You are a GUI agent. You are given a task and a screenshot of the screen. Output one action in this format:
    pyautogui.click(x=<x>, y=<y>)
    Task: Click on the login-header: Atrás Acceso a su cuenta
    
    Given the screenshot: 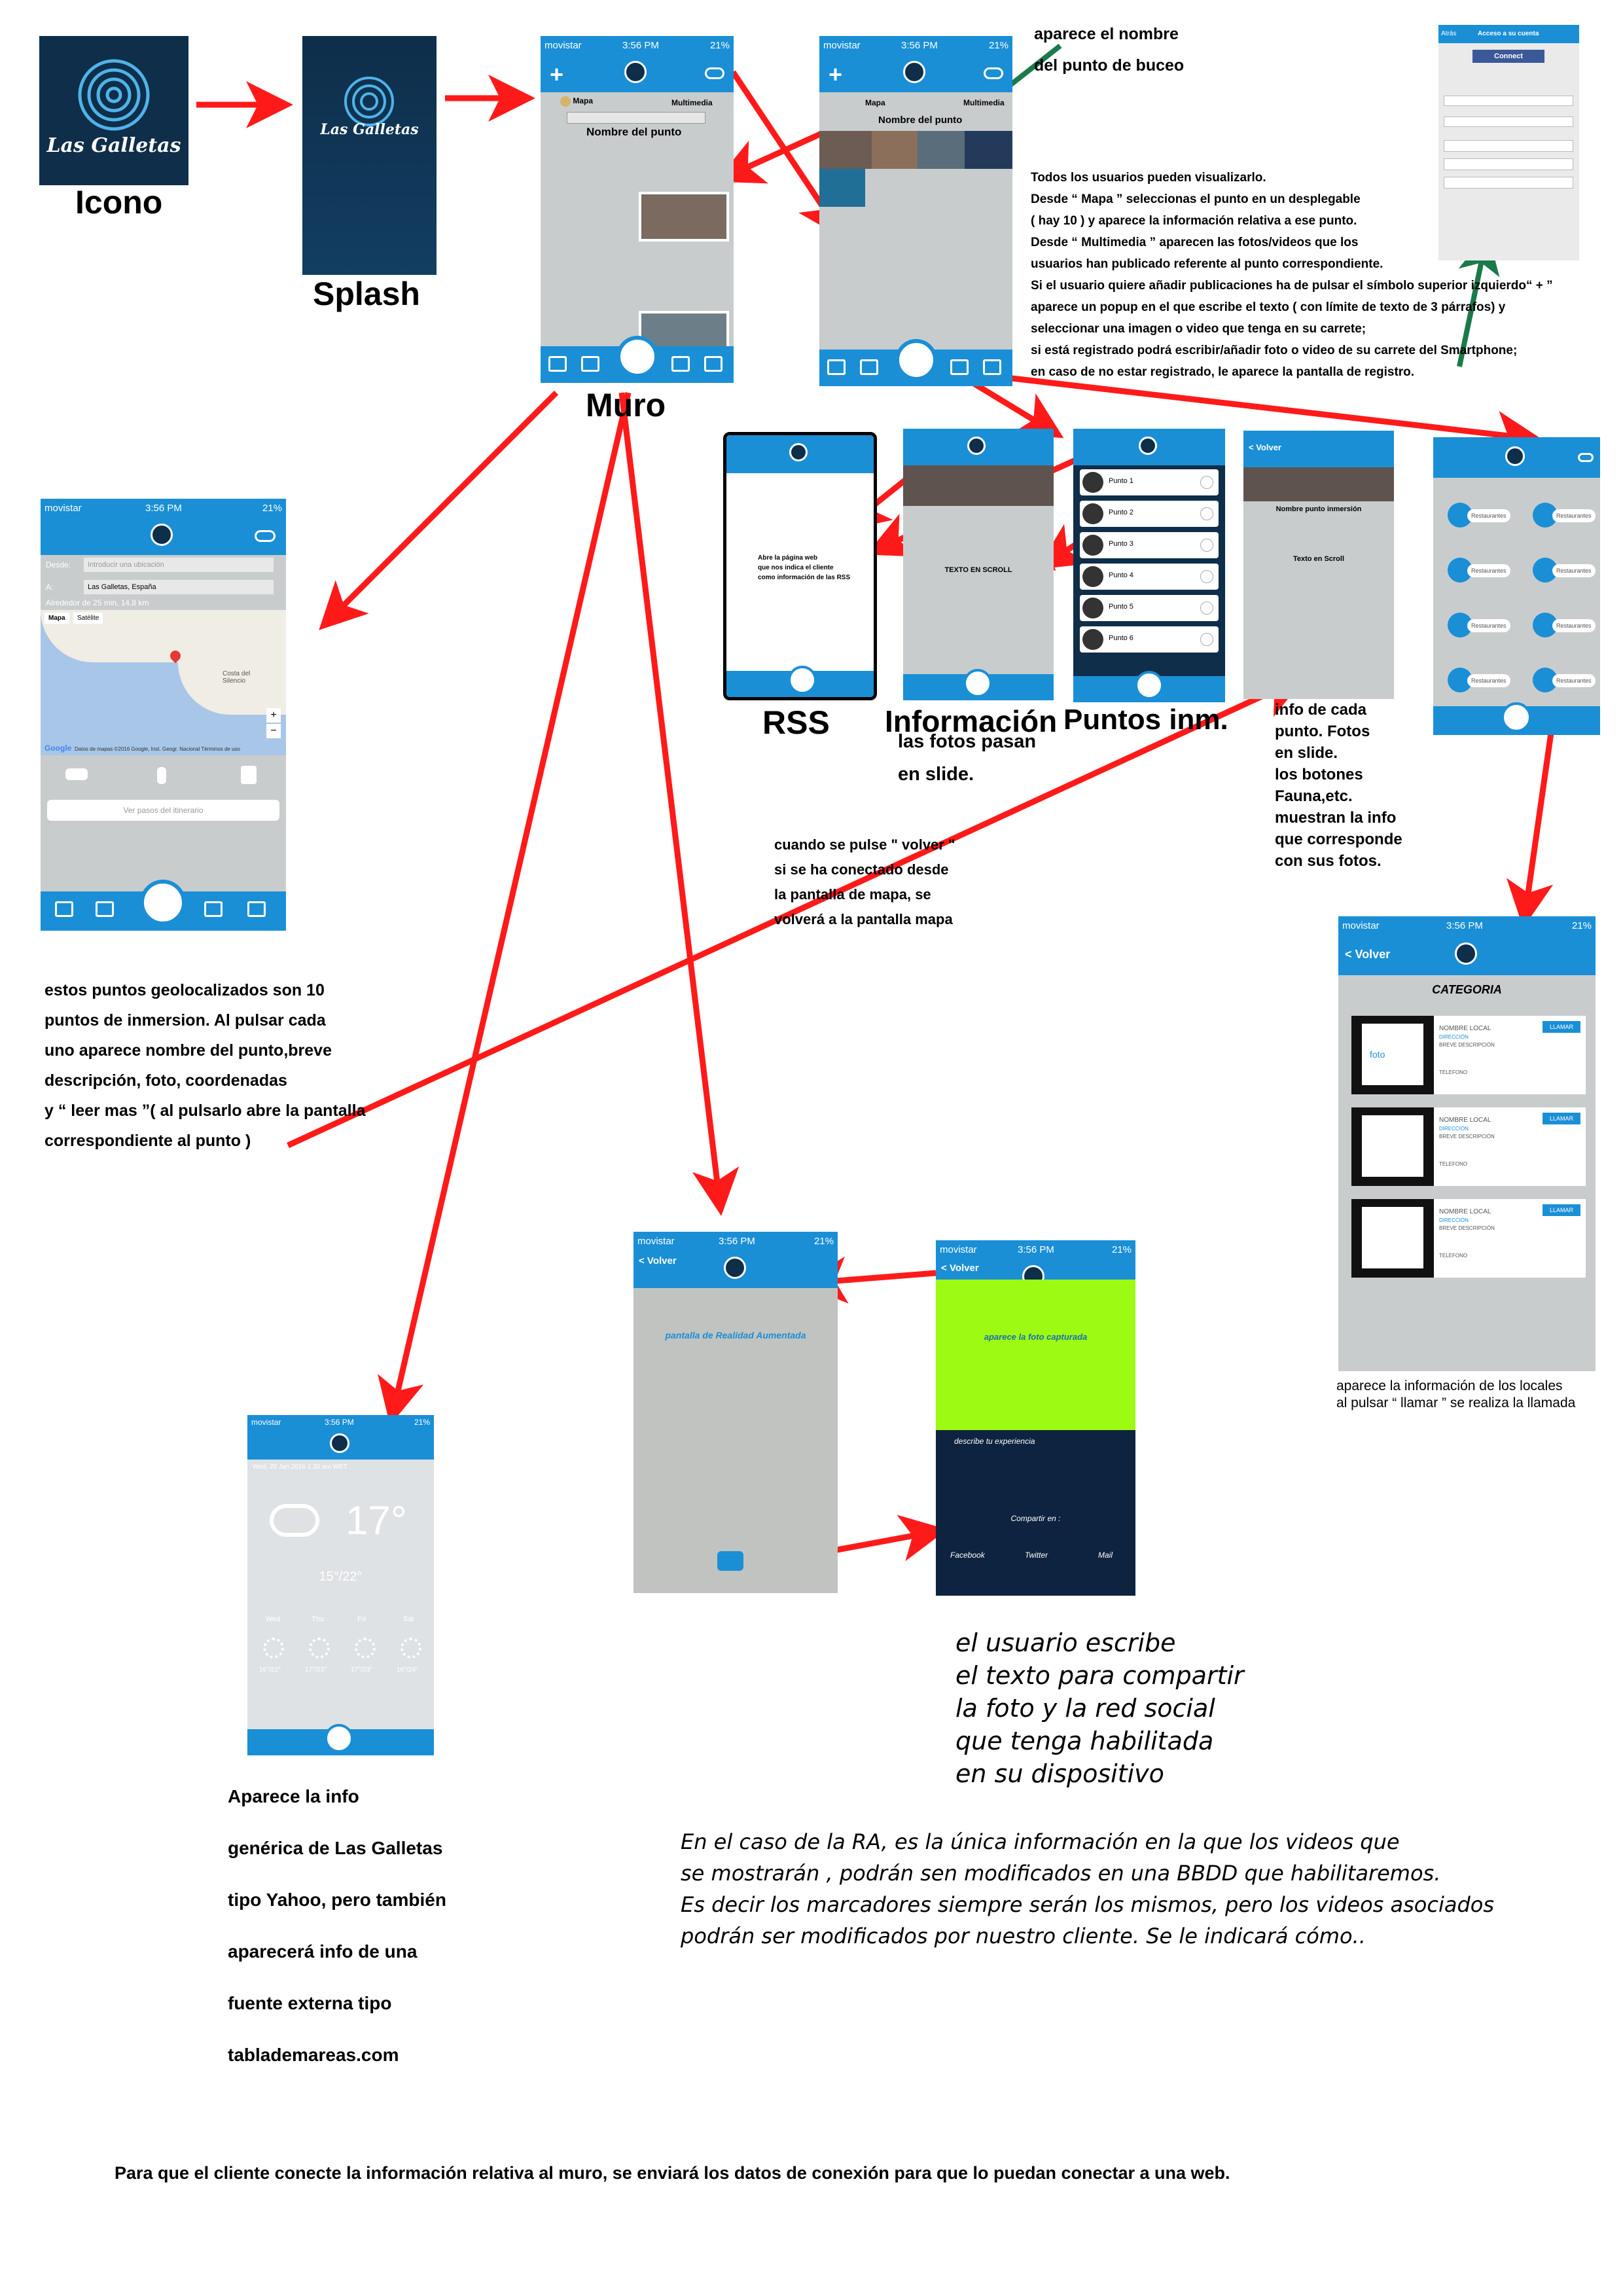 What is the action you would take?
    pyautogui.click(x=1509, y=34)
    